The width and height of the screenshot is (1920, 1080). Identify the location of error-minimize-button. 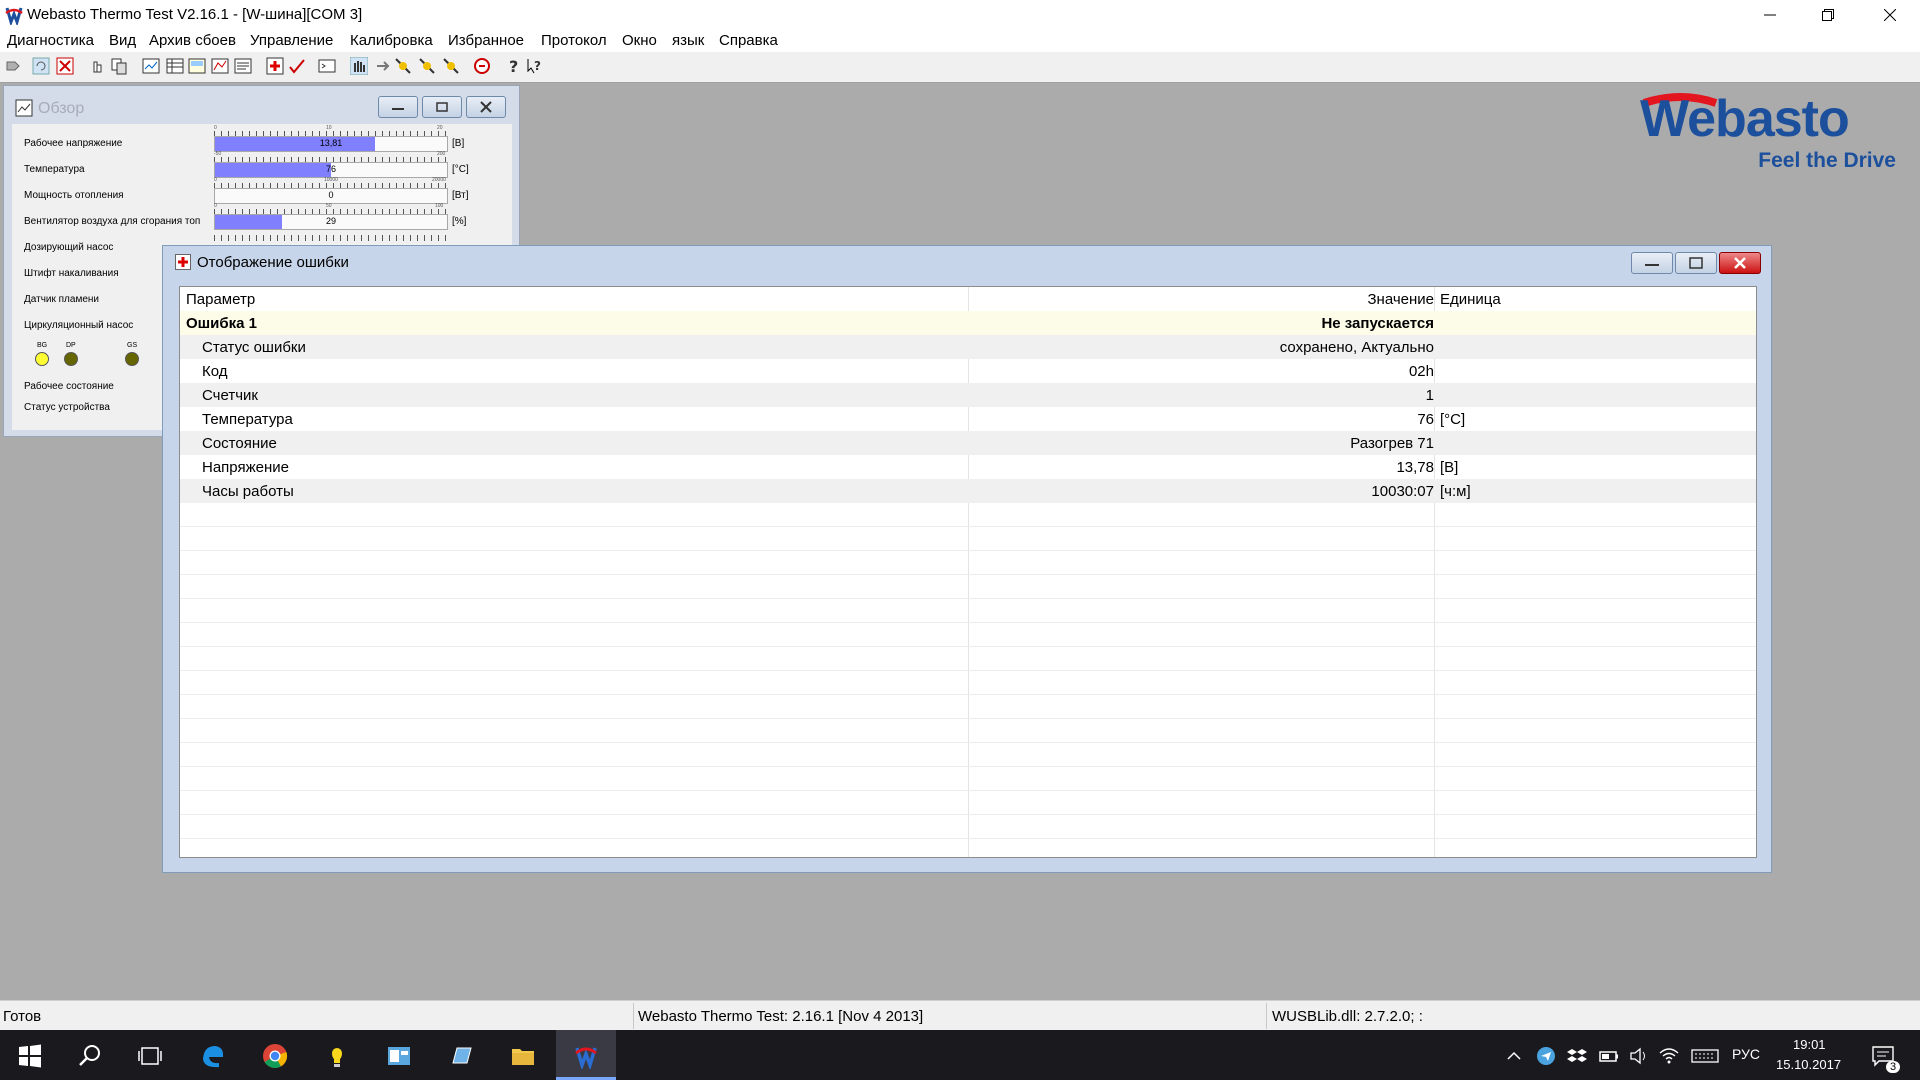
(1652, 263).